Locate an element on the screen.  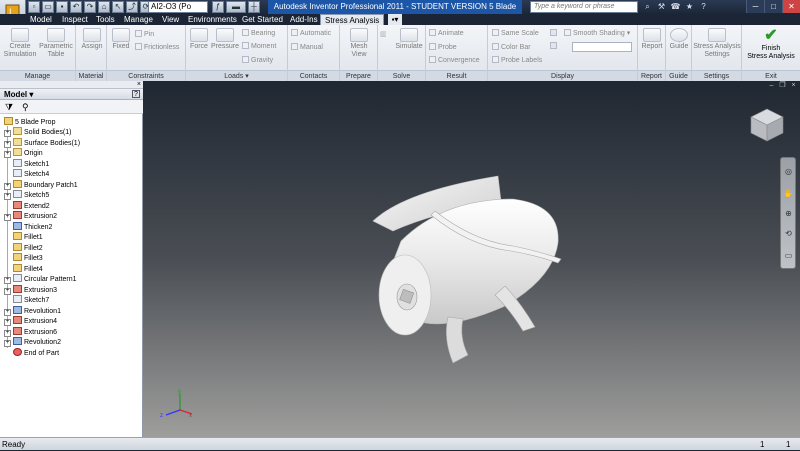
tree-item-end-of-part: End of Part is located at coordinates (36, 353).